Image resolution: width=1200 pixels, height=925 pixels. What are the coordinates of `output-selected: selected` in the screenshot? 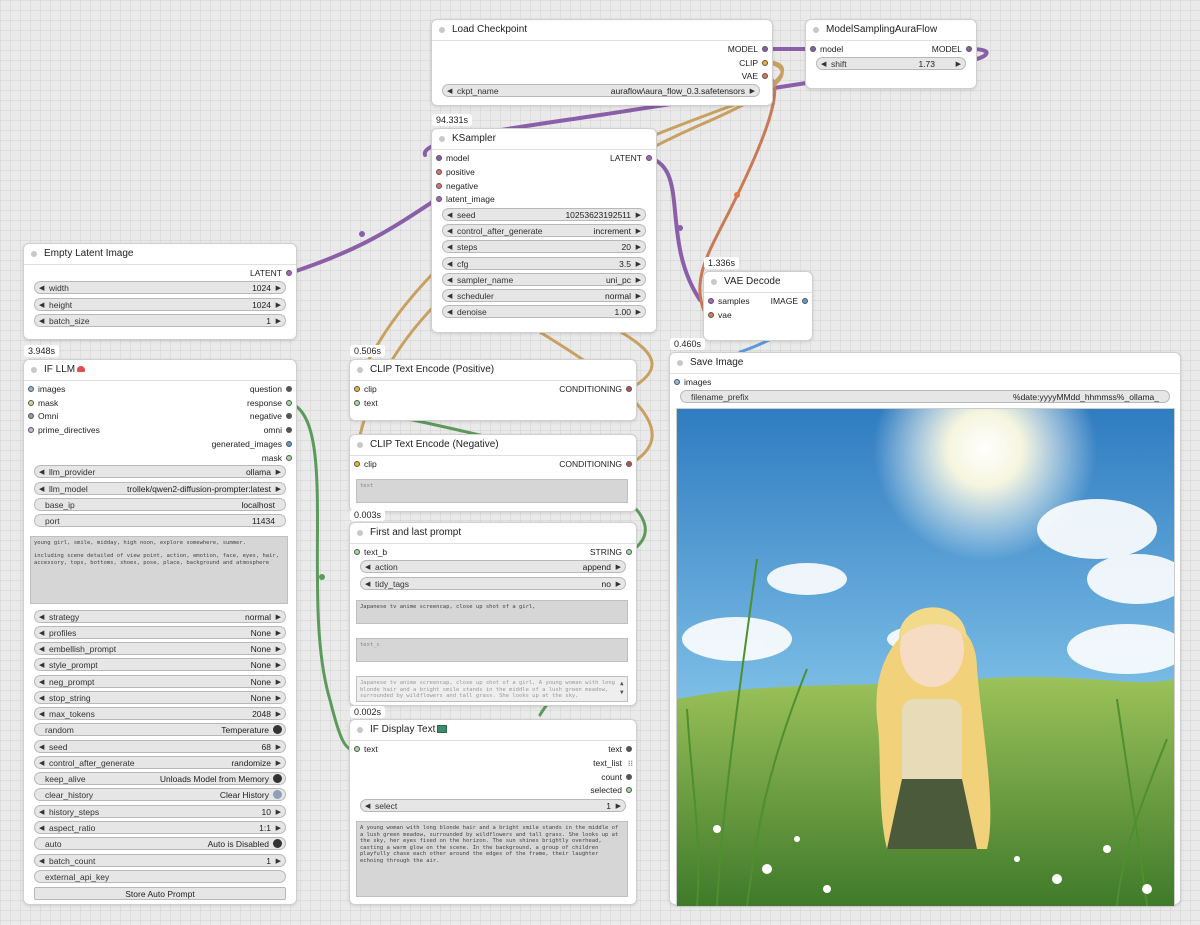 It's located at (613, 790).